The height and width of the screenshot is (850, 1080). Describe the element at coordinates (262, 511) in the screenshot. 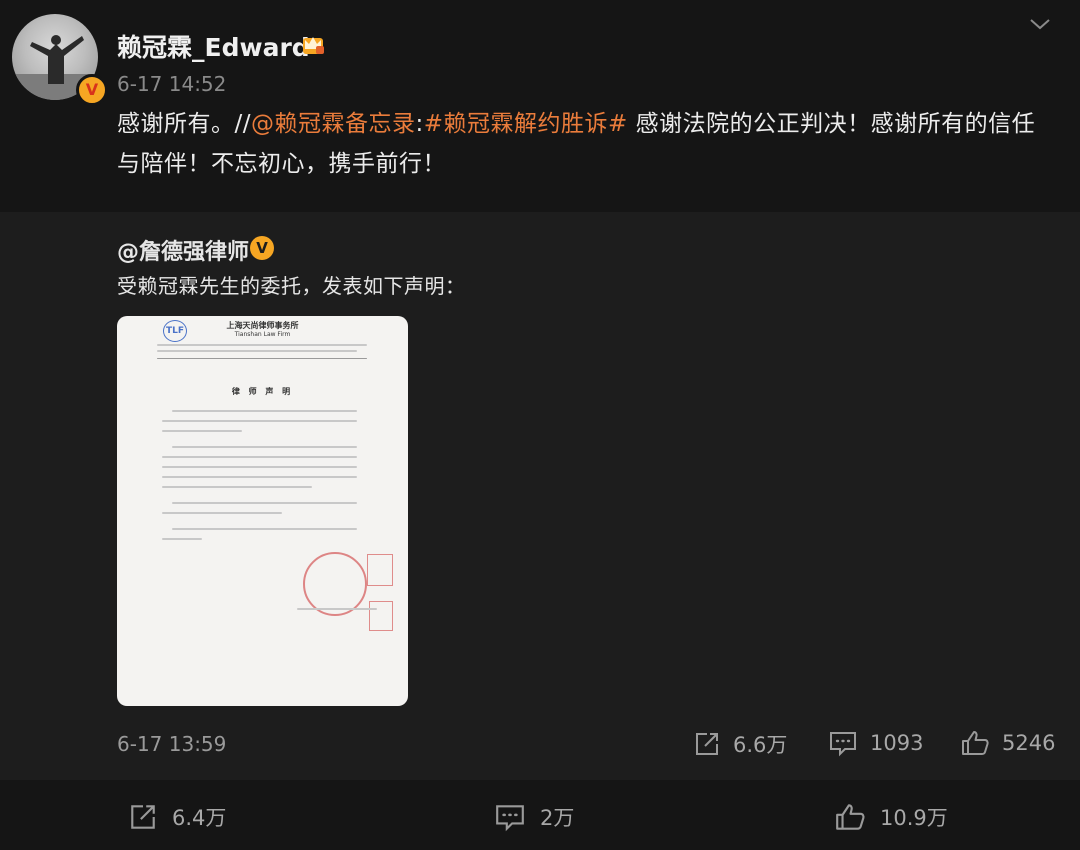

I see `statement-document-image: TLF 上海天尚律师事务所 Tianshan Law Firm 律 师 声 明` at that location.